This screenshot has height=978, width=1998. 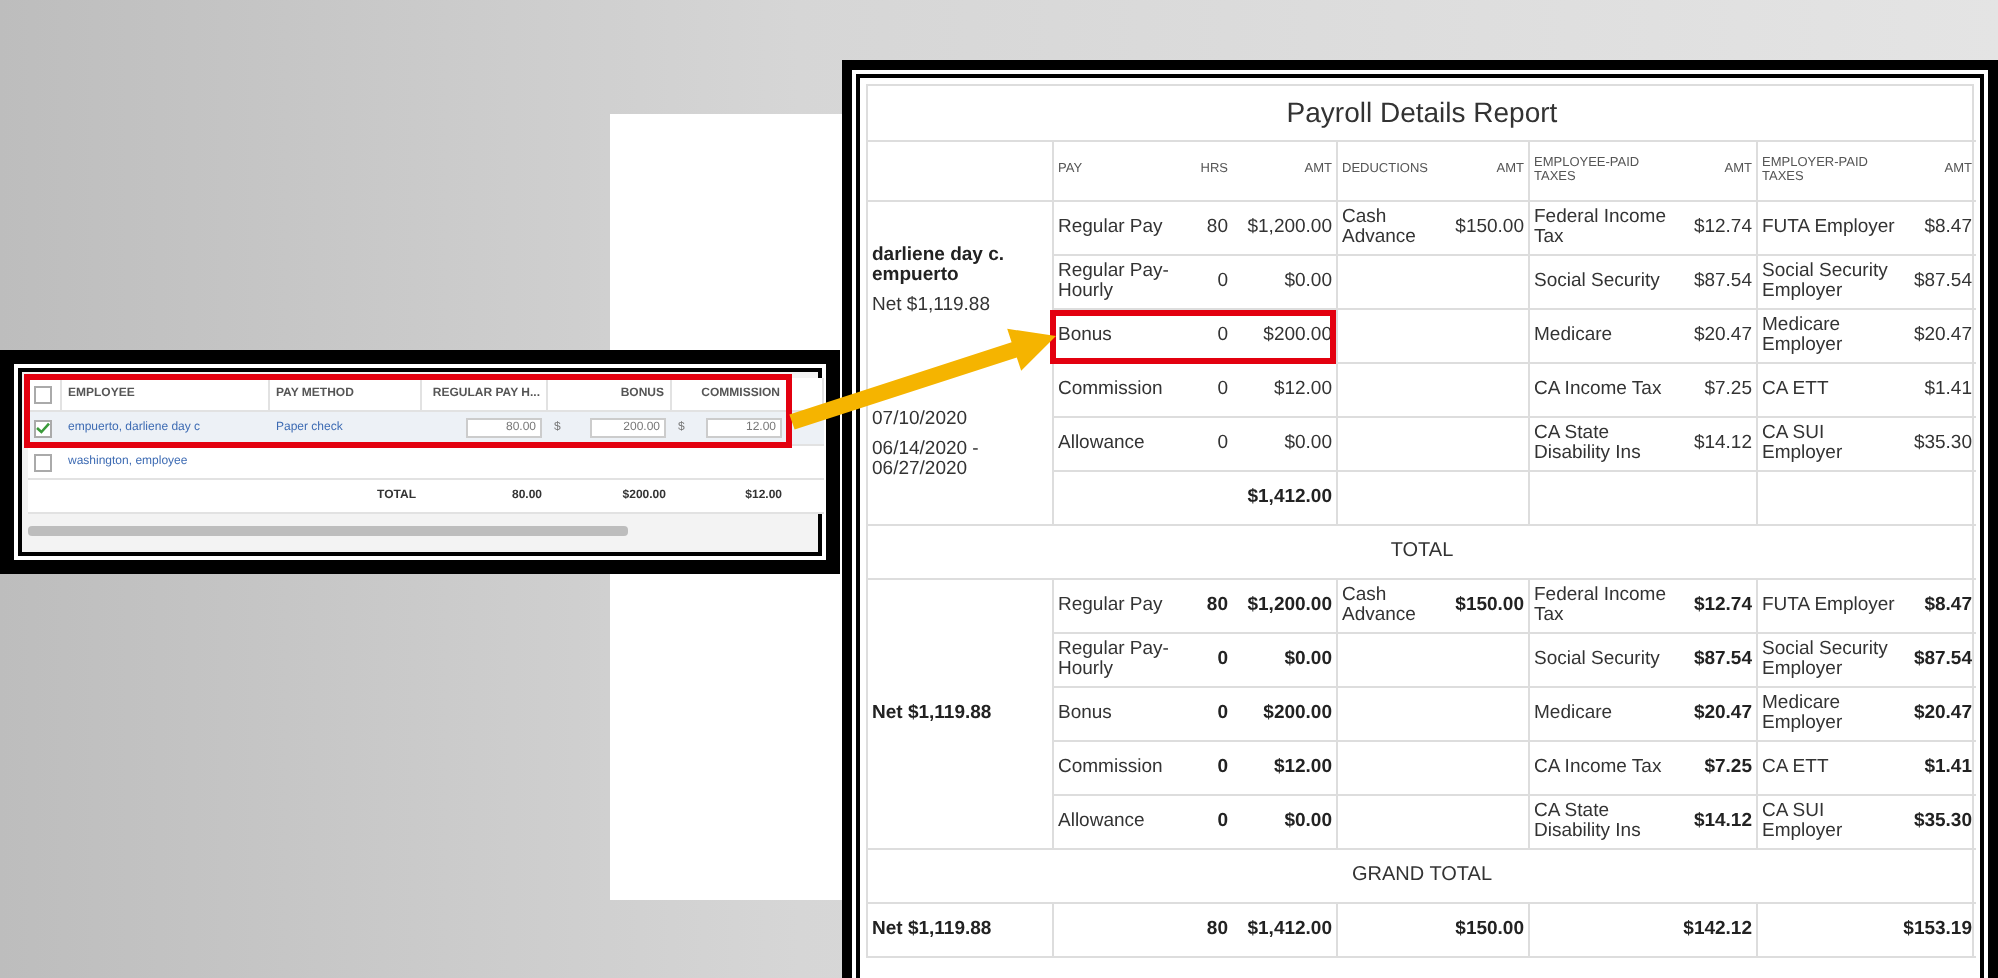 I want to click on report-title: Payroll Details Report, so click(x=1422, y=114).